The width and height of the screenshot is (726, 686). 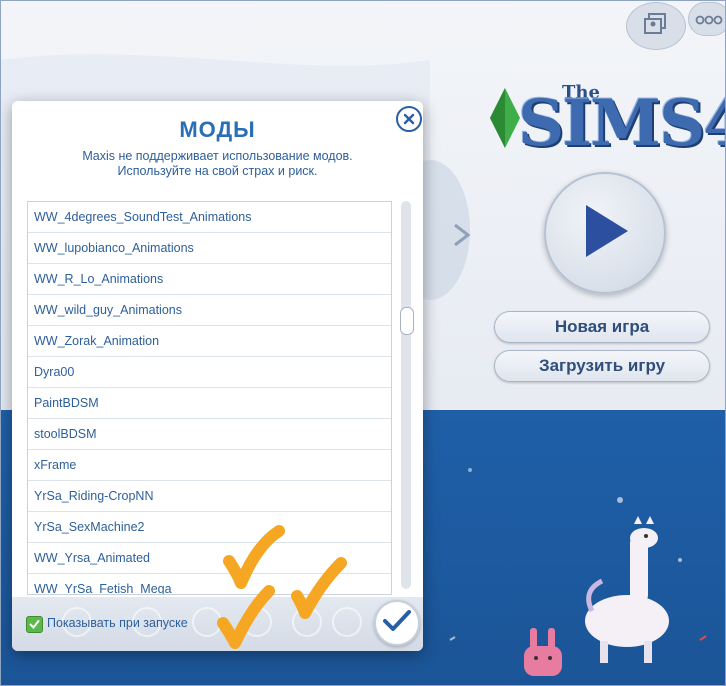 I want to click on bunny-decoration, so click(x=543, y=652).